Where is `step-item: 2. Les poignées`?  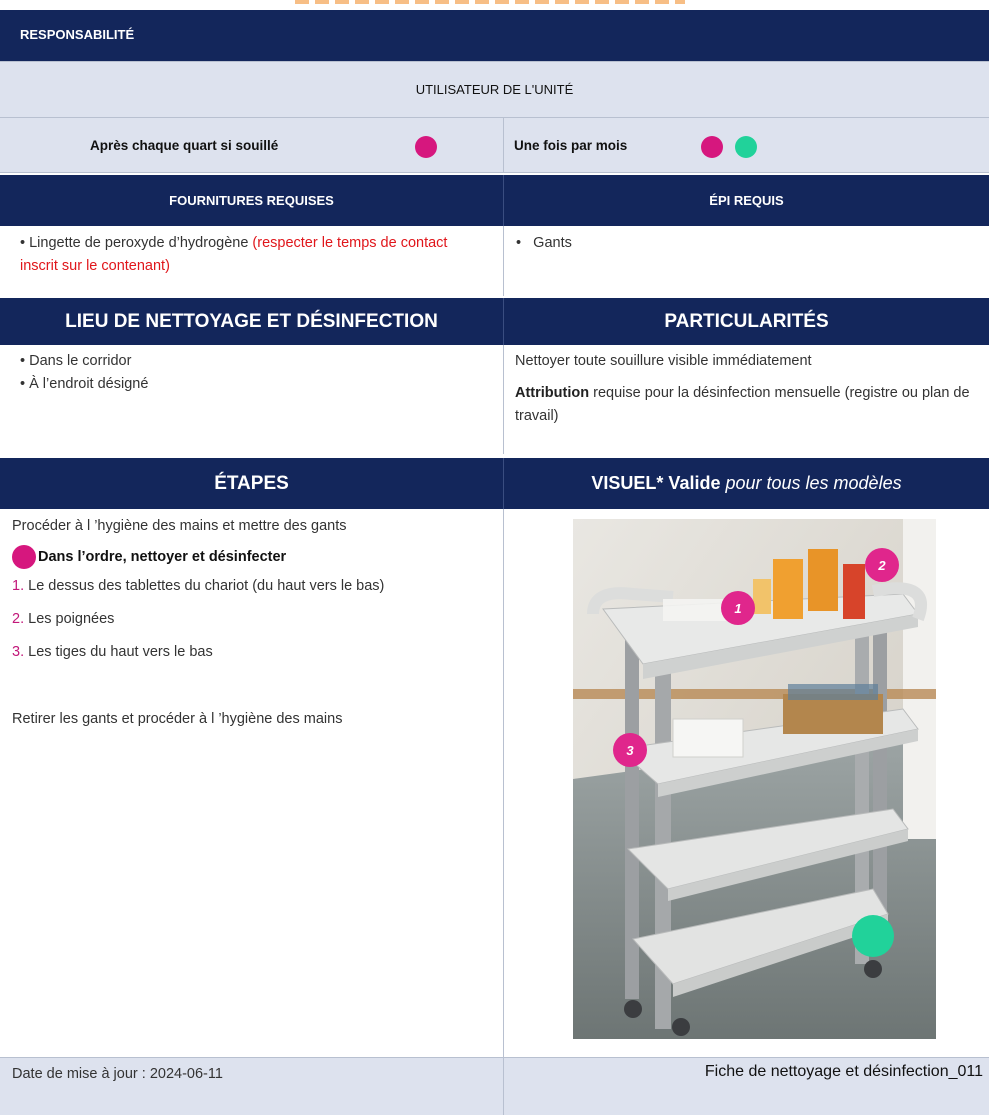 step-item: 2. Les poignées is located at coordinates (63, 619).